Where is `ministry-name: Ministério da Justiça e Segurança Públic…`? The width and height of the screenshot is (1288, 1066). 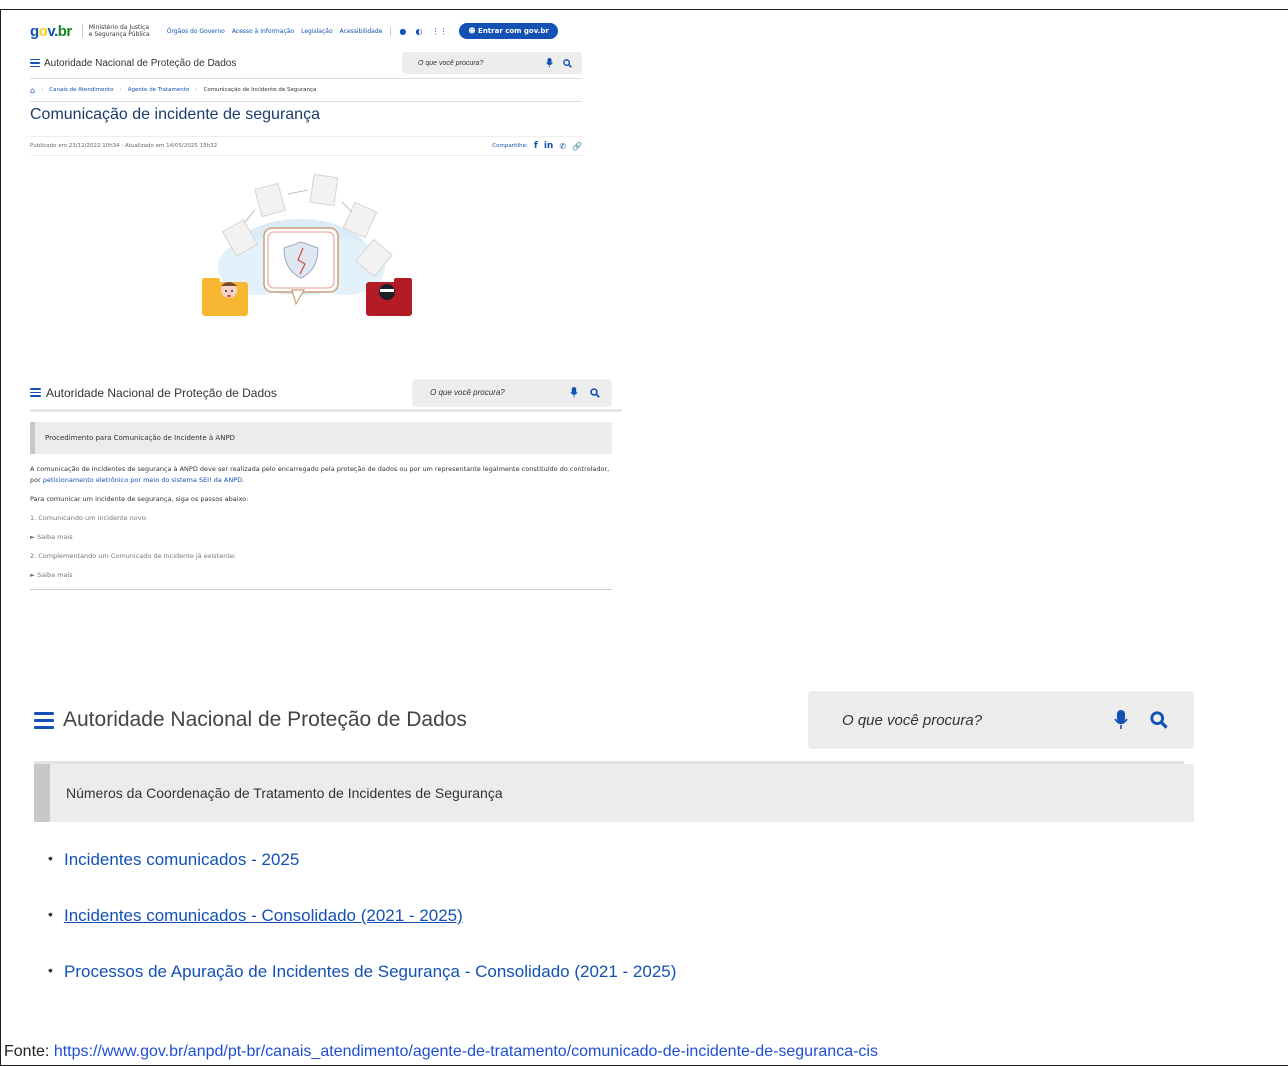
ministry-name: Ministério da Justiça e Segurança Públic… is located at coordinates (116, 31).